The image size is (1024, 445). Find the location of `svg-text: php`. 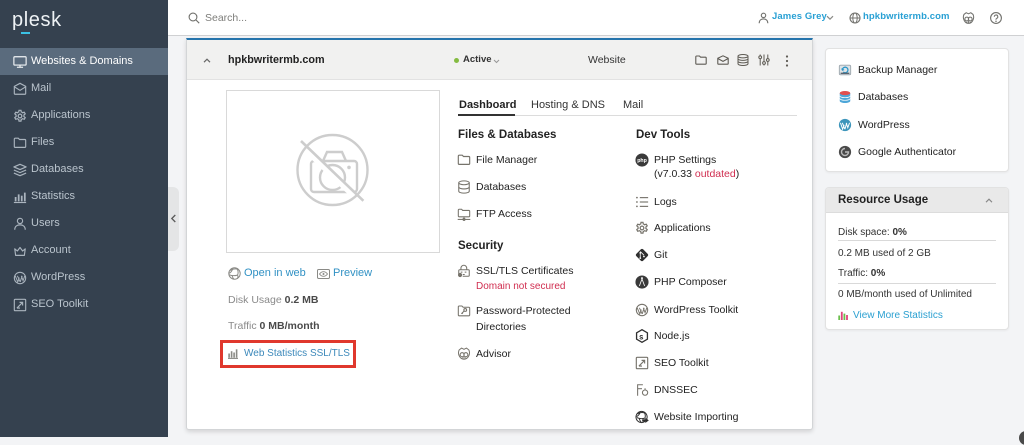

svg-text: php is located at coordinates (642, 161).